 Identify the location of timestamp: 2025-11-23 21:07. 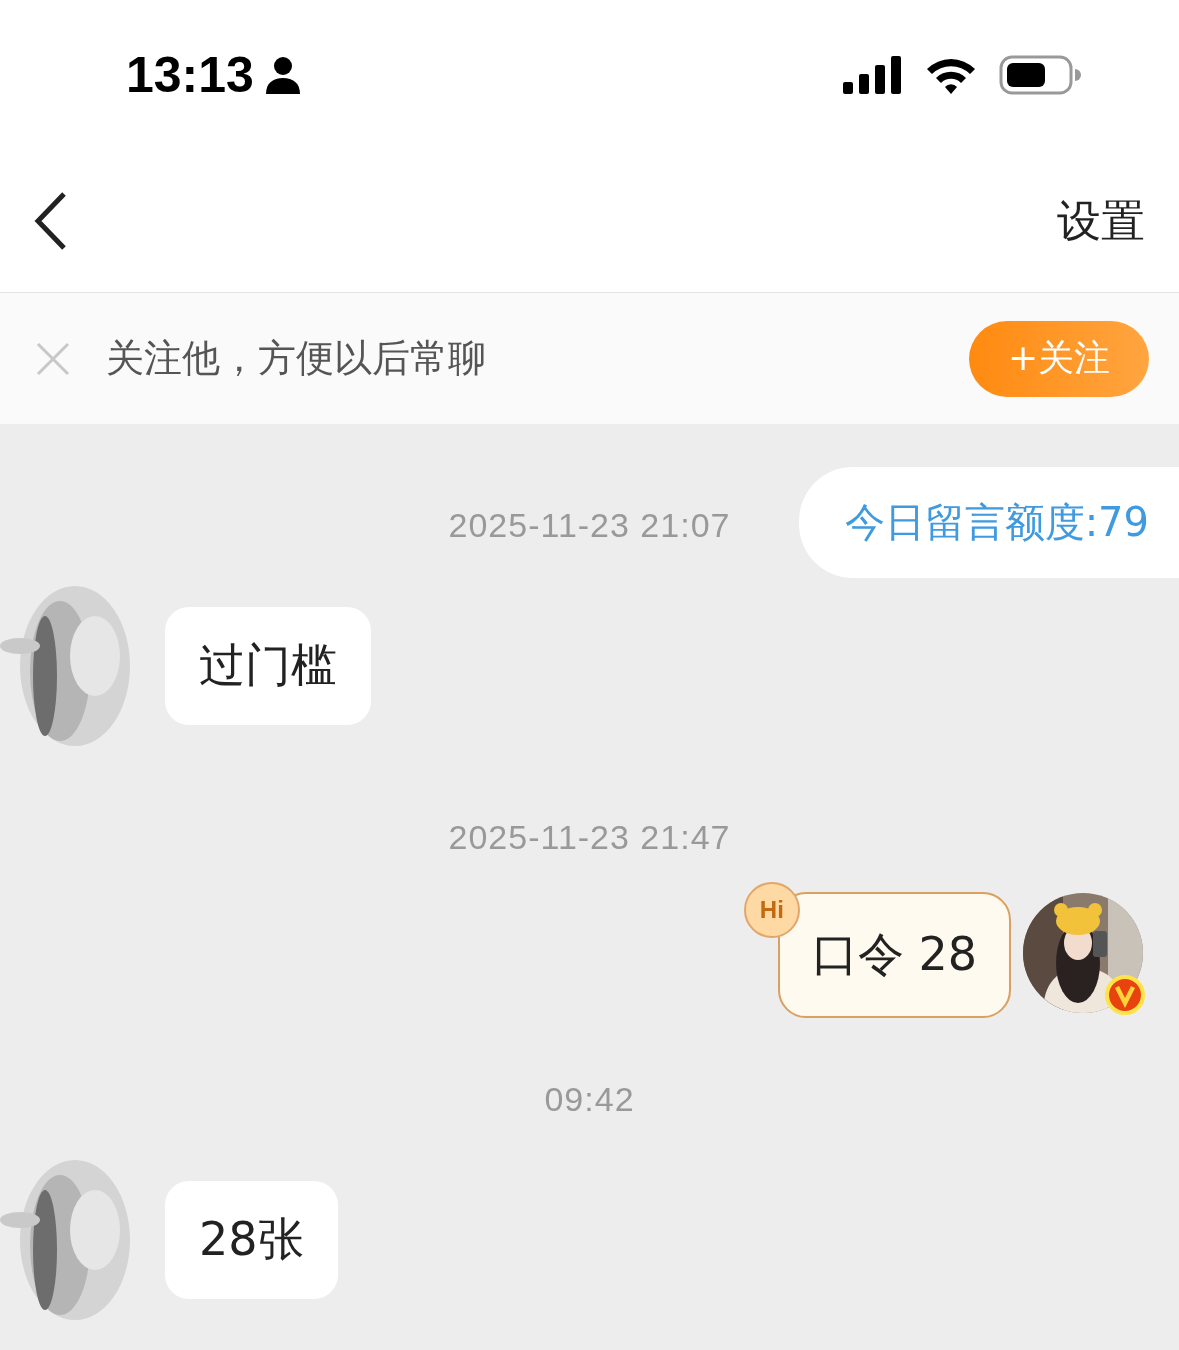
(589, 525).